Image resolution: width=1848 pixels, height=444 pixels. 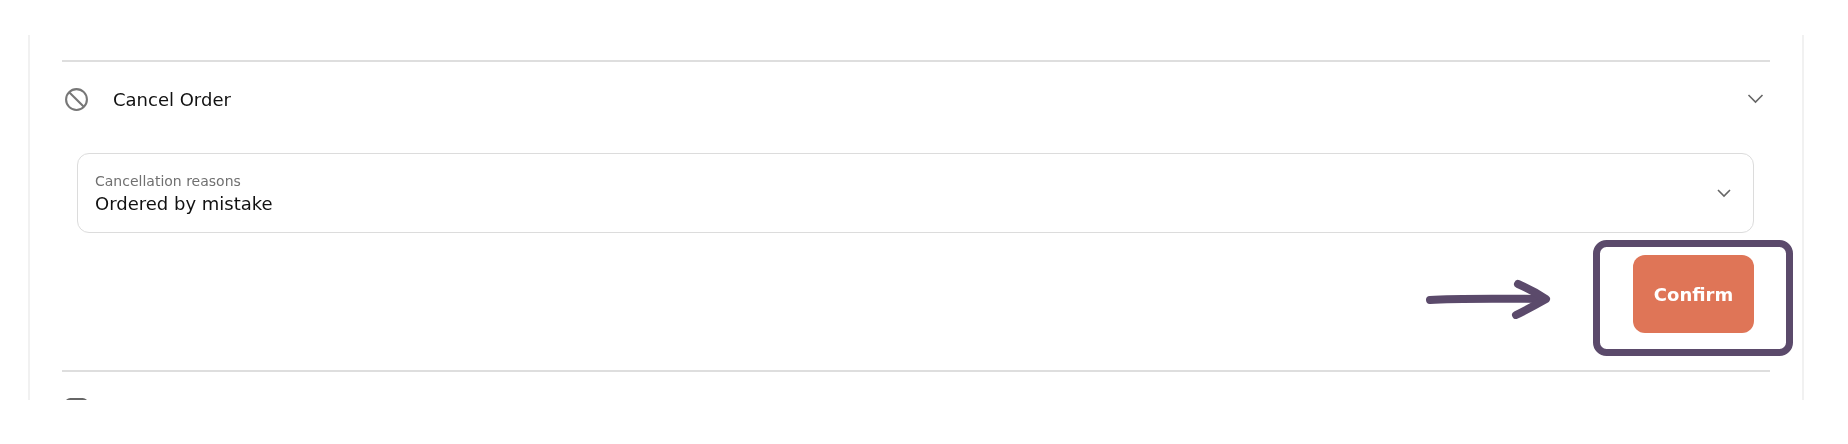 What do you see at coordinates (76, 99) in the screenshot?
I see `prohibited-icon` at bounding box center [76, 99].